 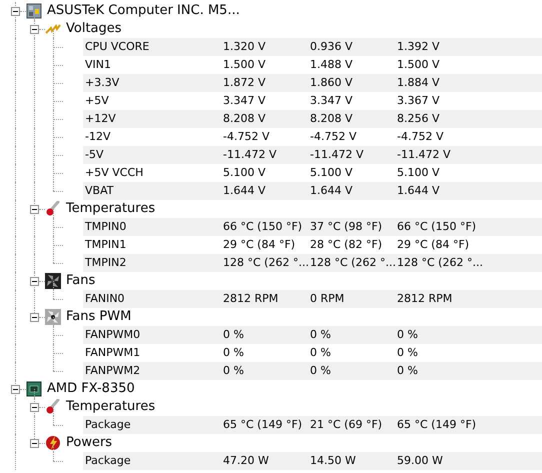 I want to click on sensor-name: FANPWM0, so click(x=113, y=334).